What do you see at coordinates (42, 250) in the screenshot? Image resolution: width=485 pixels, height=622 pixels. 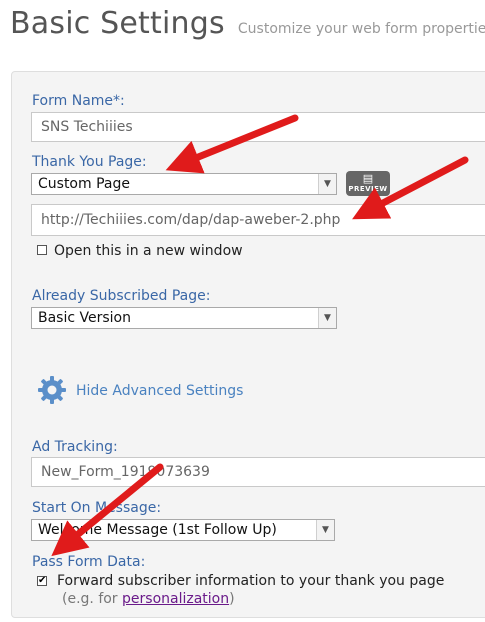 I see `new-window-checkbox` at bounding box center [42, 250].